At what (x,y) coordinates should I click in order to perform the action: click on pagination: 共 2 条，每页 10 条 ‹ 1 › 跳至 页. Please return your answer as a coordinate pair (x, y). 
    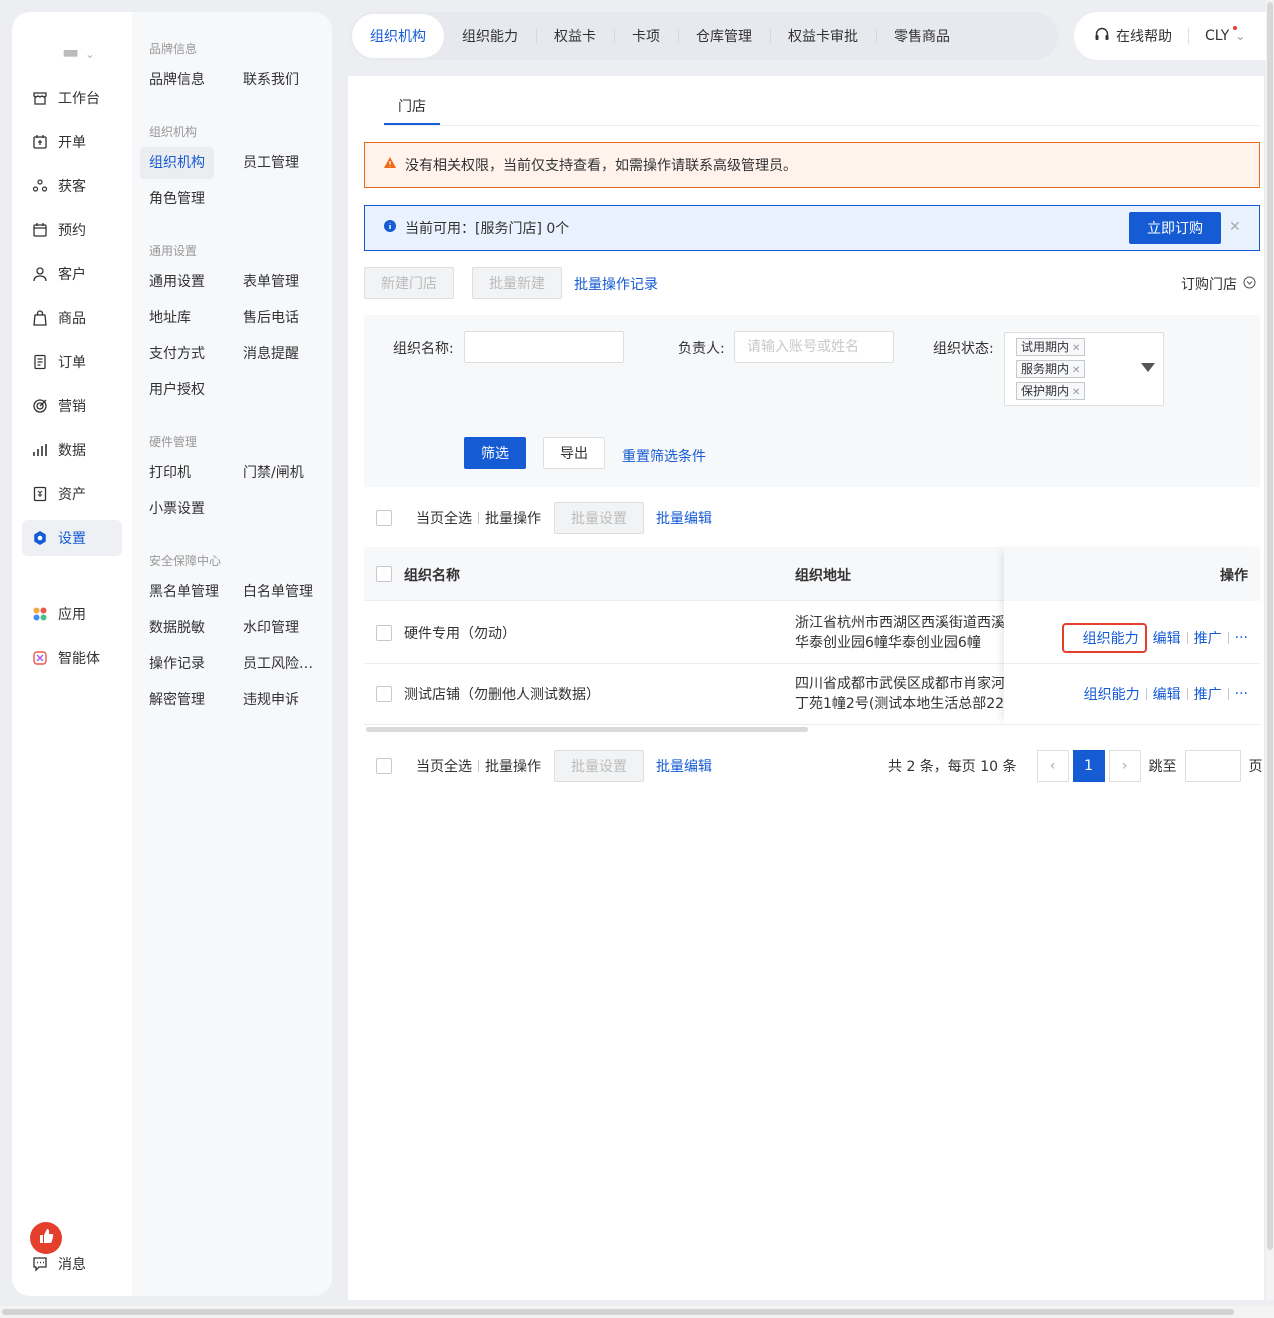
    Looking at the image, I should click on (1075, 766).